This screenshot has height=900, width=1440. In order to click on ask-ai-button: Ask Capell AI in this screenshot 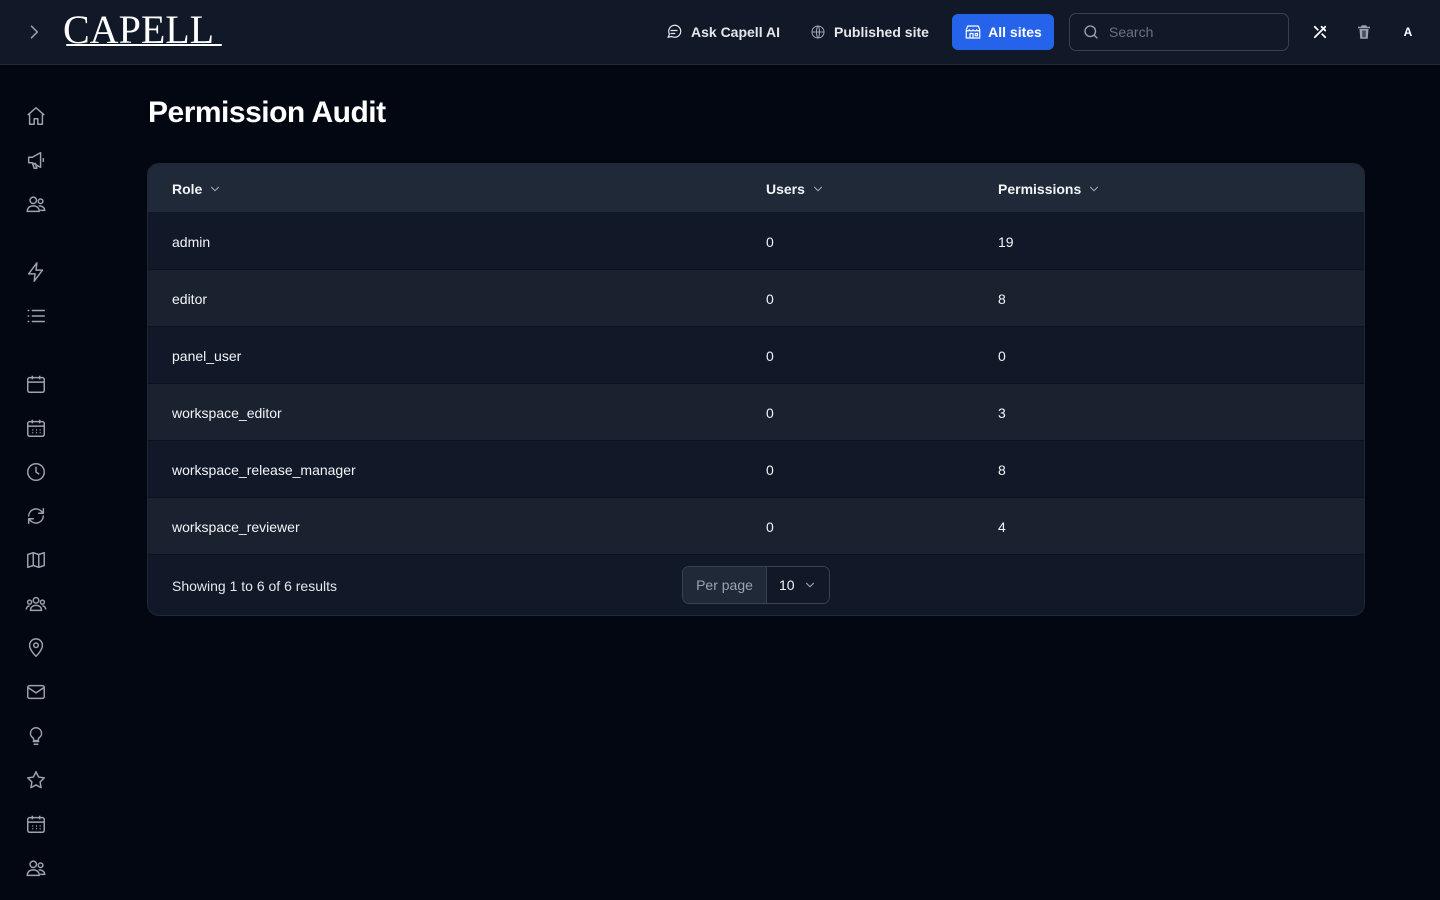, I will do `click(722, 32)`.